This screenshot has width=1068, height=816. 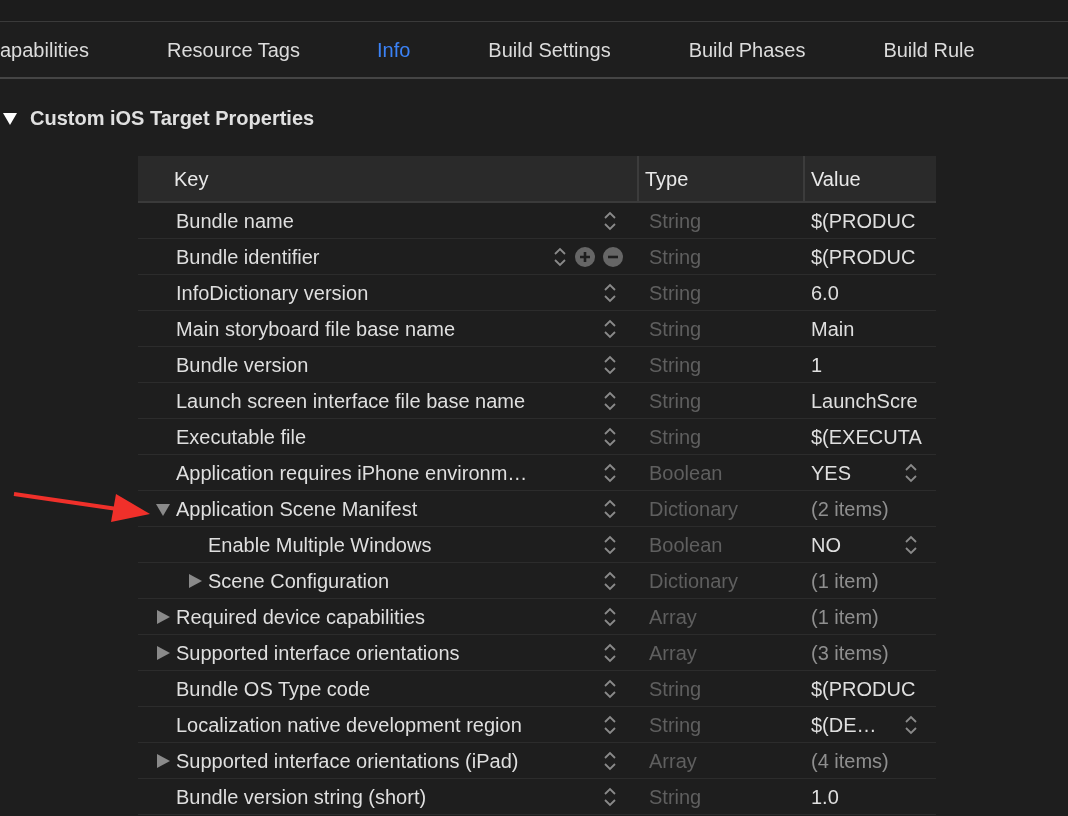 What do you see at coordinates (825, 797) in the screenshot?
I see `value-text: 1.0` at bounding box center [825, 797].